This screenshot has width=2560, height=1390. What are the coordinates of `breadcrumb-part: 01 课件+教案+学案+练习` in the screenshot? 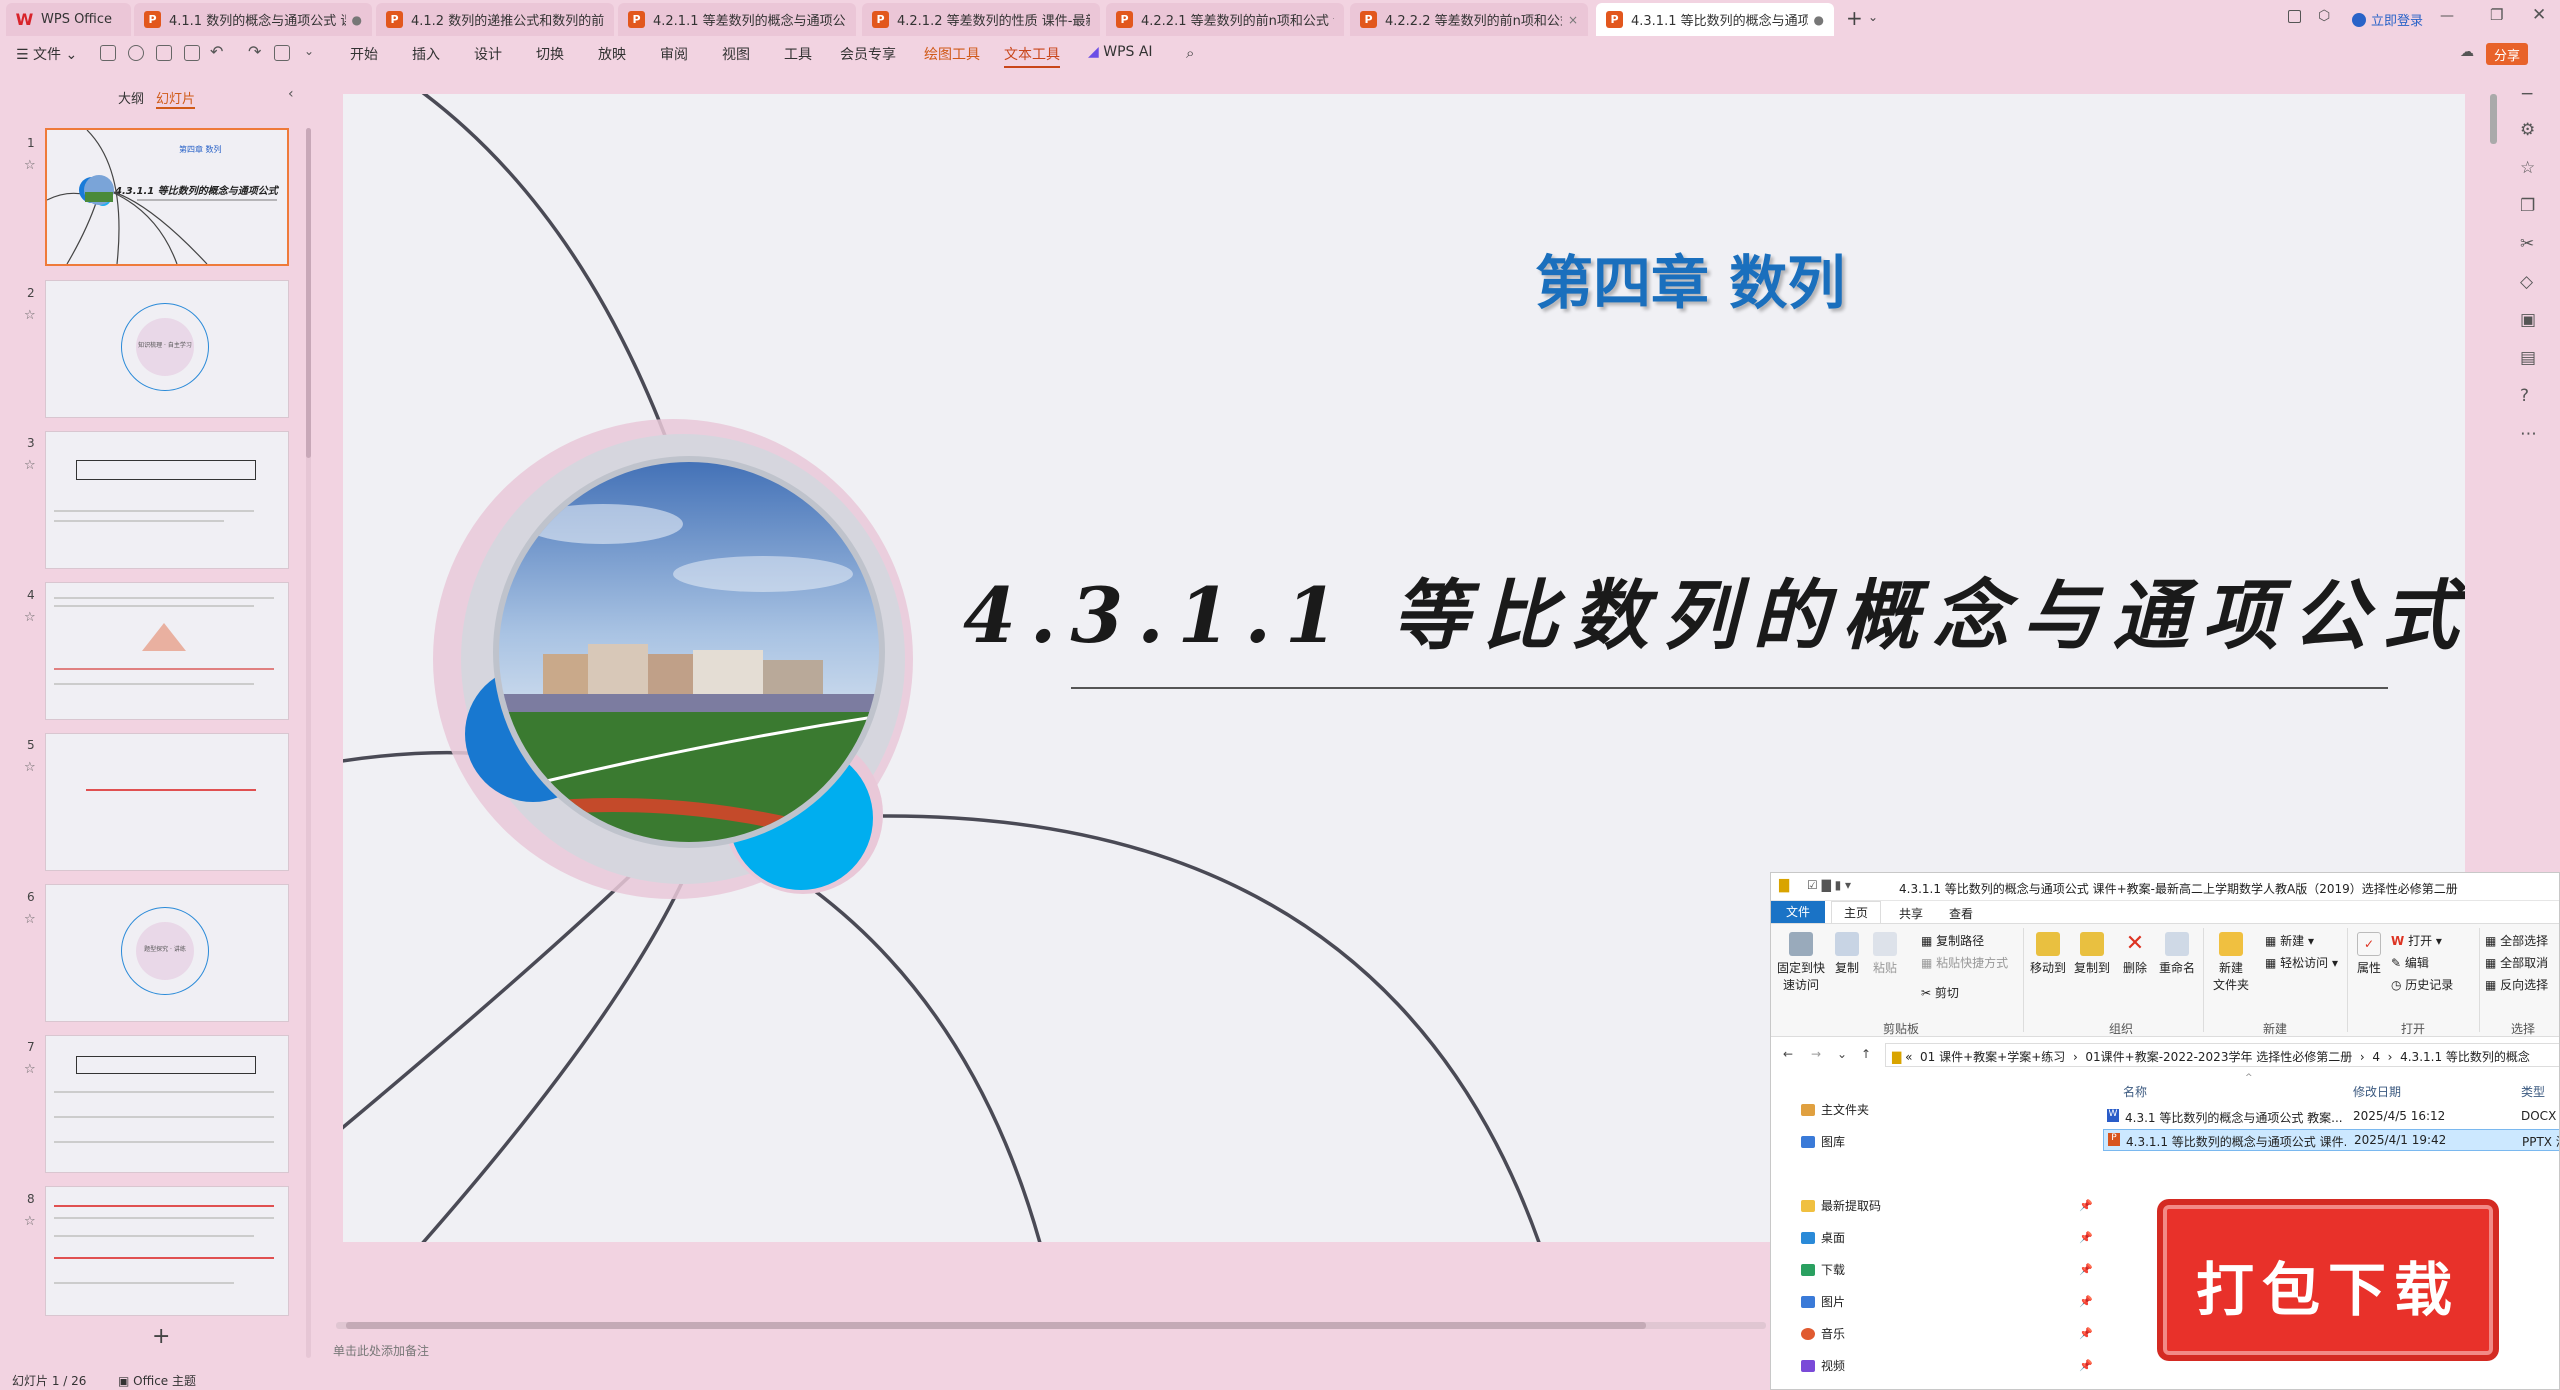 It's located at (1992, 1057).